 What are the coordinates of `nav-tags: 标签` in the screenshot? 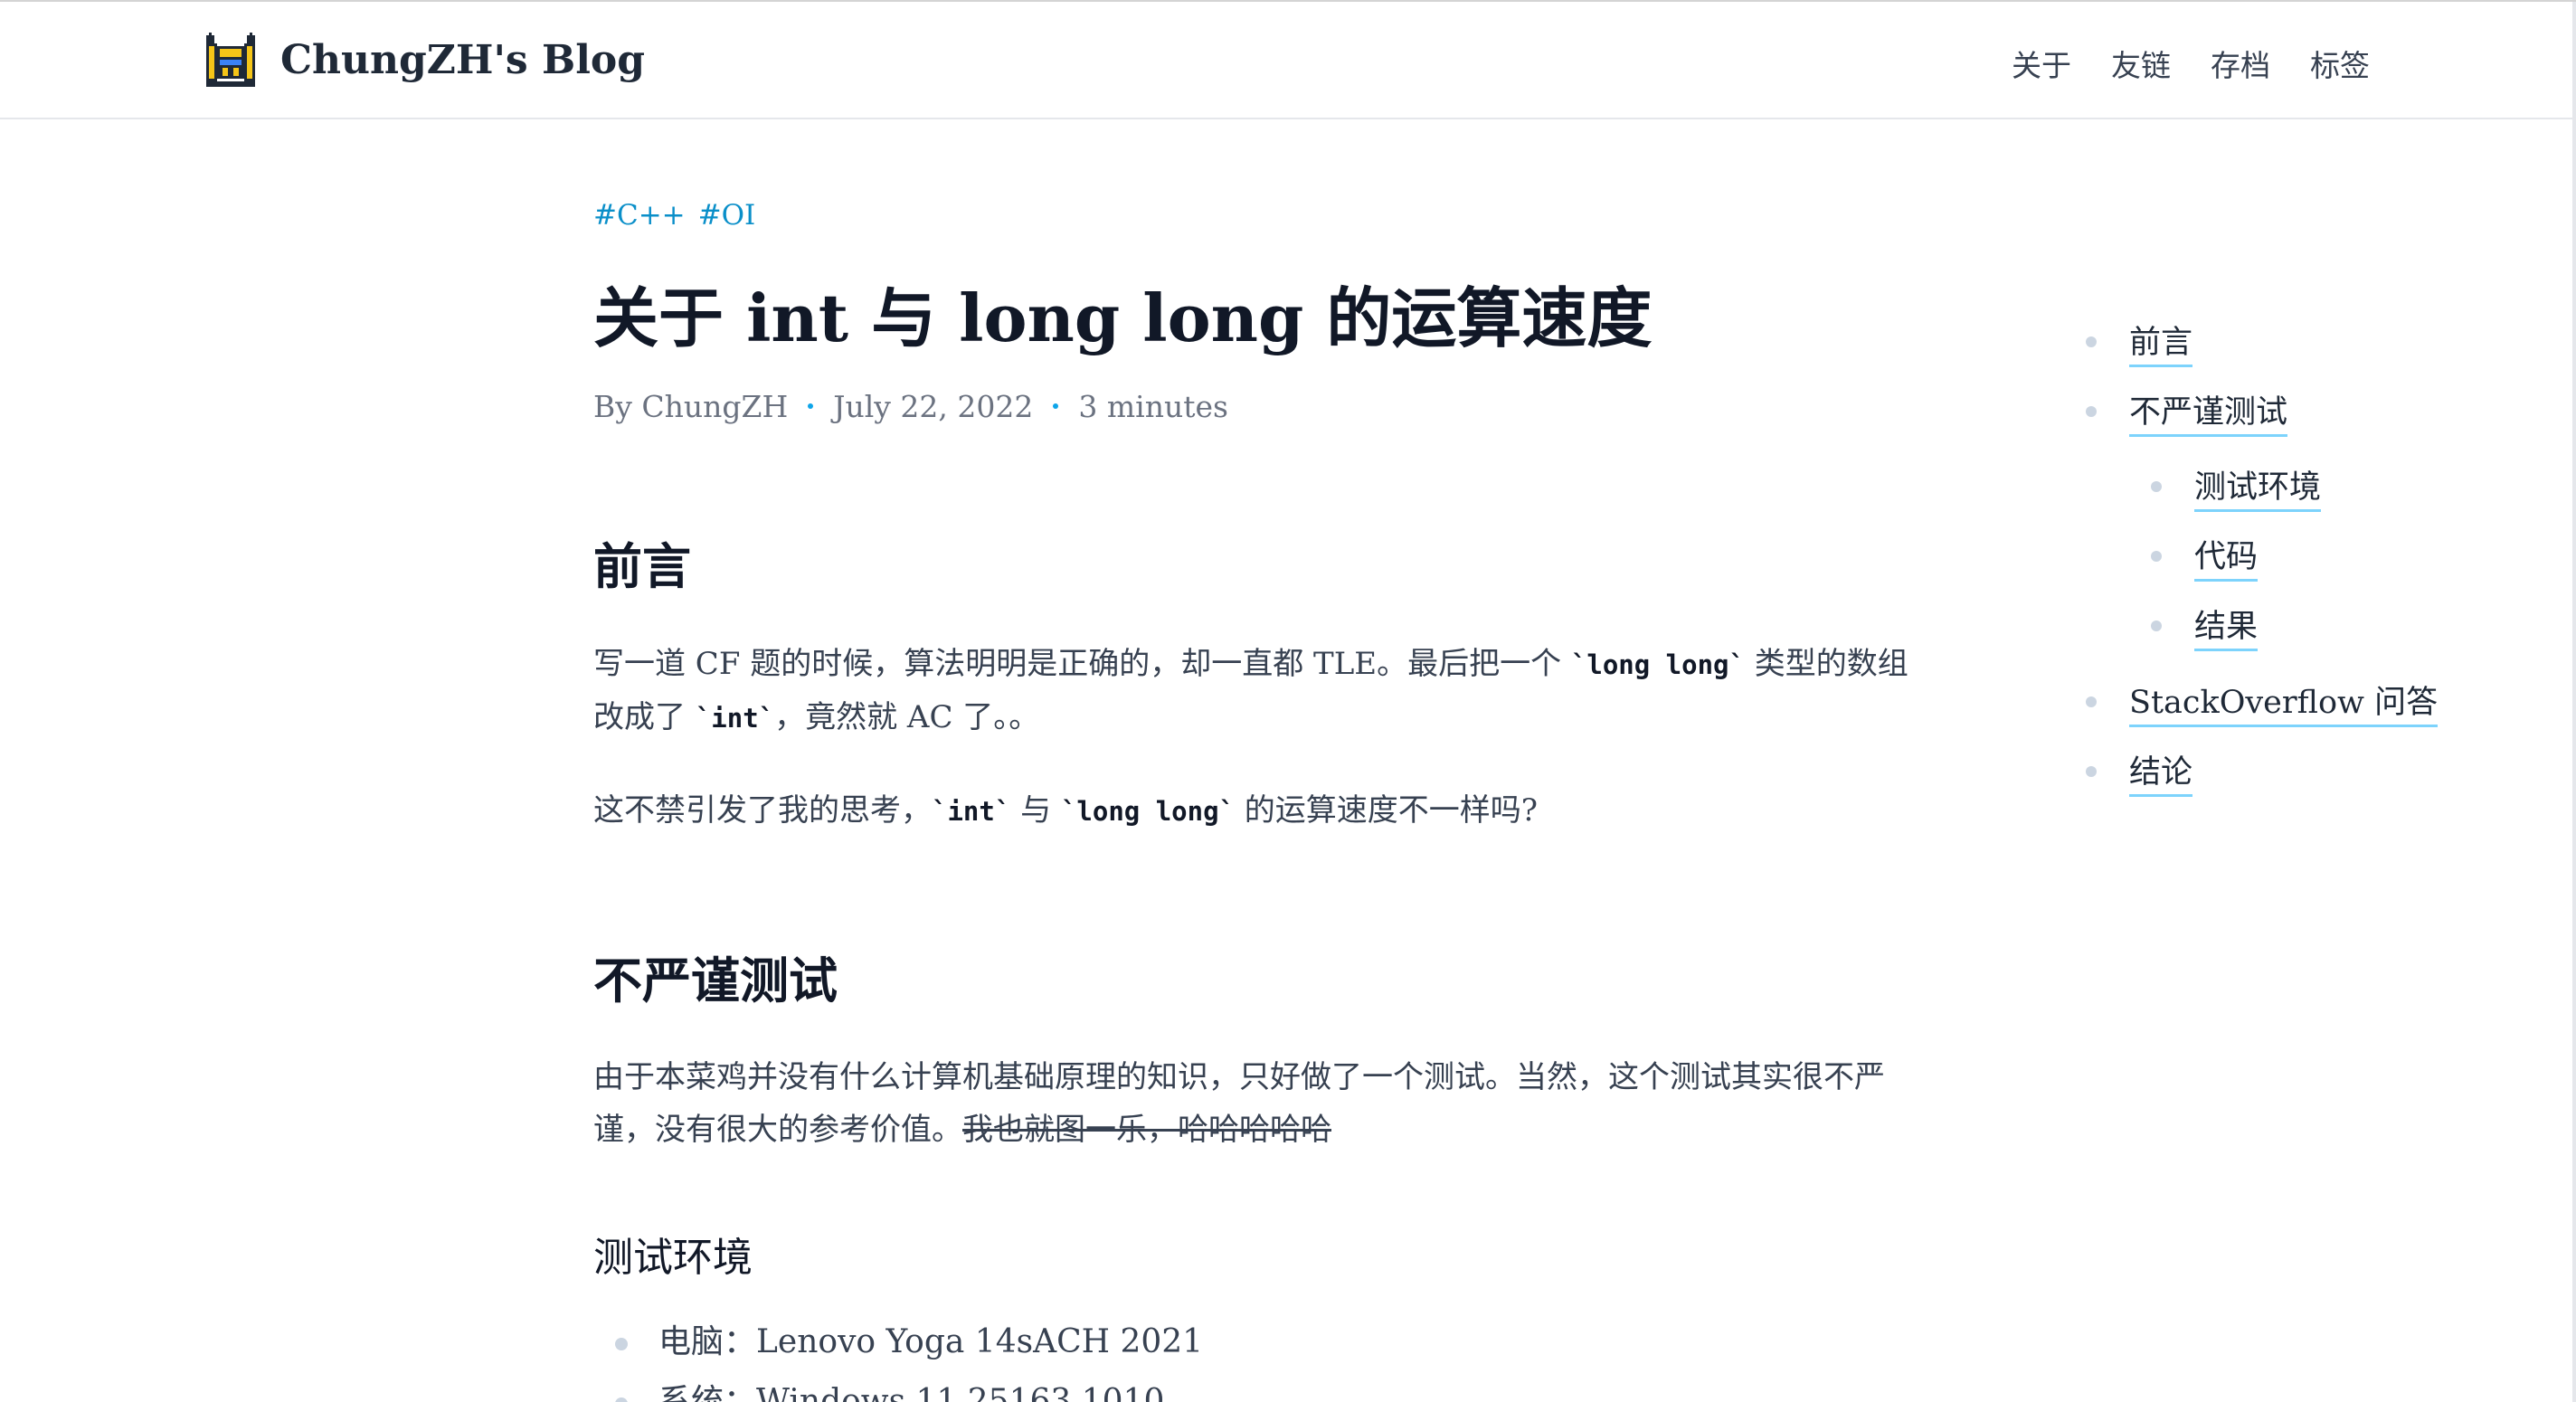 It's located at (2340, 63).